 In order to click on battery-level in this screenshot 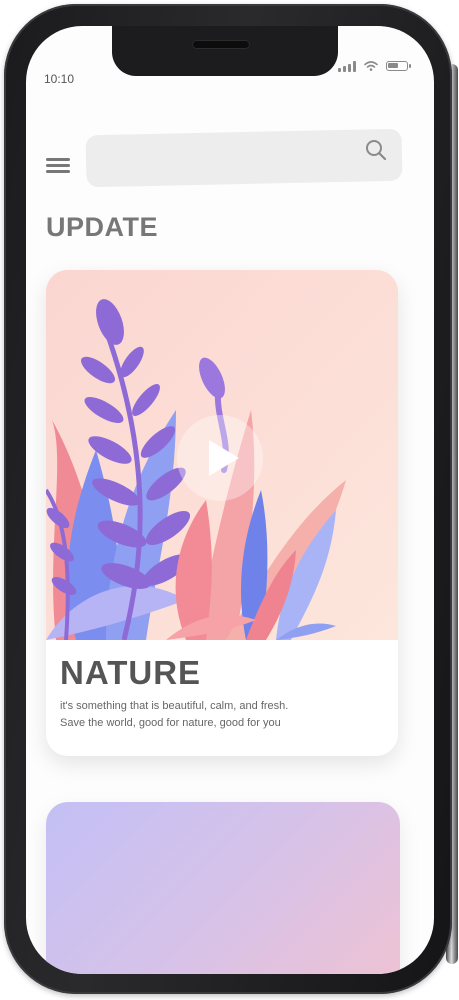, I will do `click(393, 65)`.